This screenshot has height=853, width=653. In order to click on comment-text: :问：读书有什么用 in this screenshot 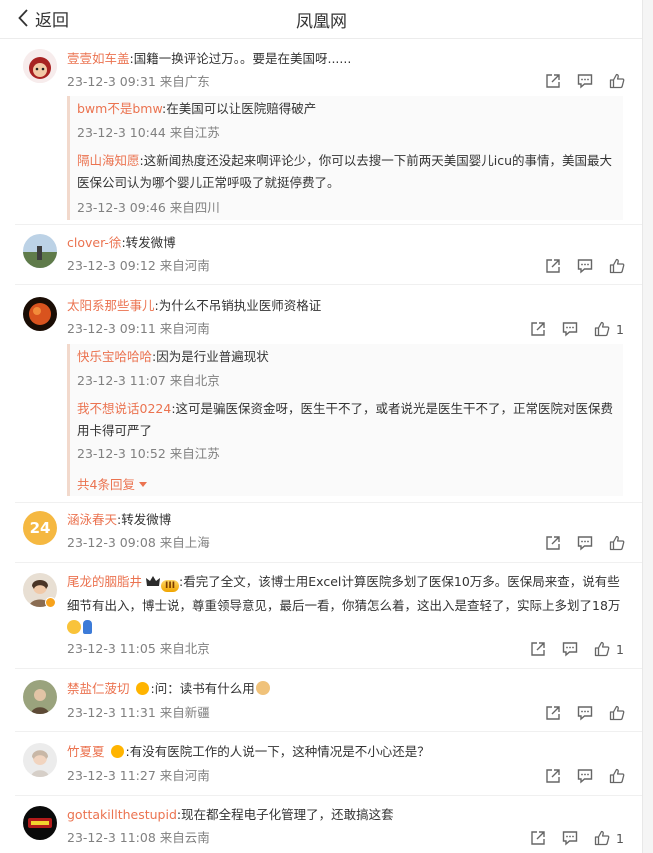, I will do `click(202, 688)`.